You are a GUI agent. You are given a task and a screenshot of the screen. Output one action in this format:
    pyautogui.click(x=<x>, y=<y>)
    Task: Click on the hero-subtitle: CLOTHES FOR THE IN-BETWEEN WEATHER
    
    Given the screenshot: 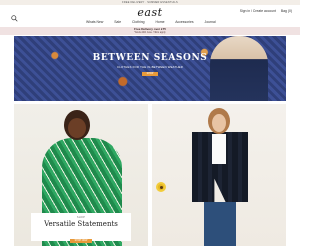 What is the action you would take?
    pyautogui.click(x=150, y=67)
    